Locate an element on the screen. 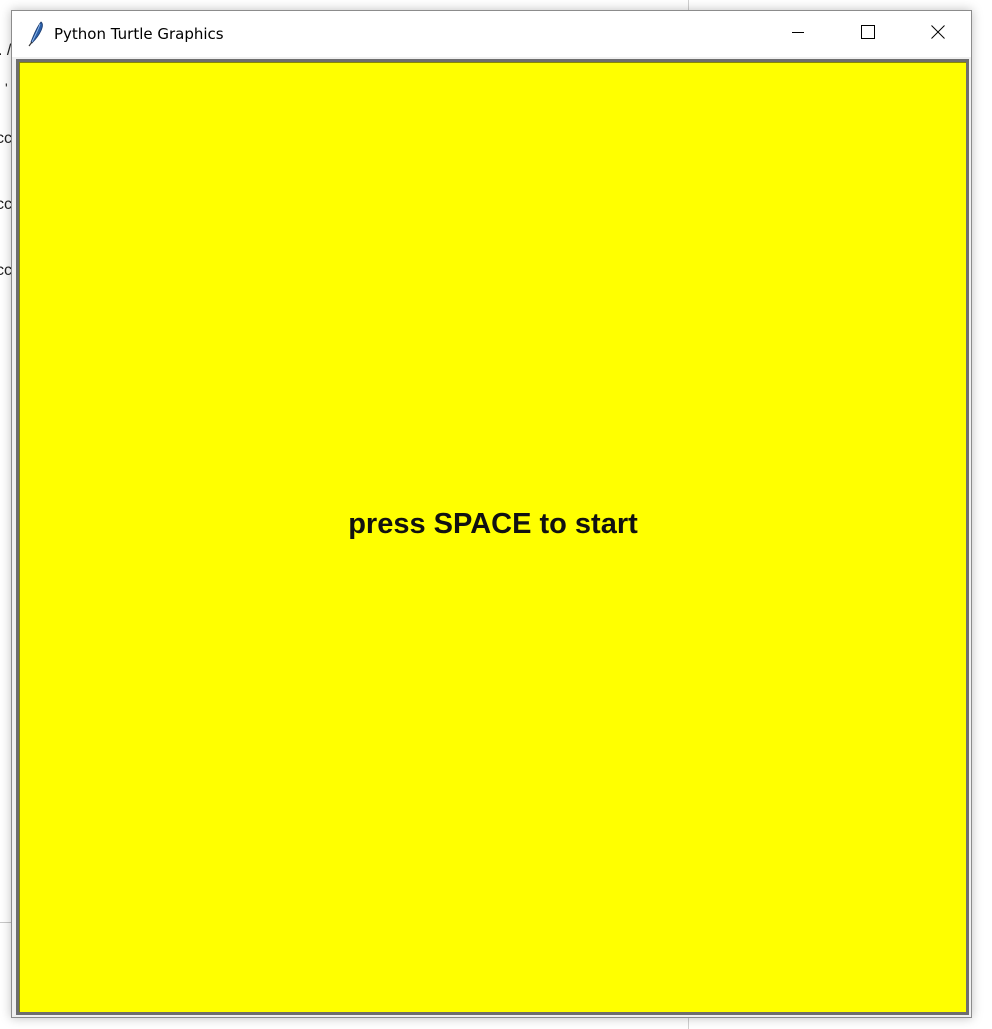 Image resolution: width=992 pixels, height=1029 pixels. start-message: press SPACE to start is located at coordinates (493, 524).